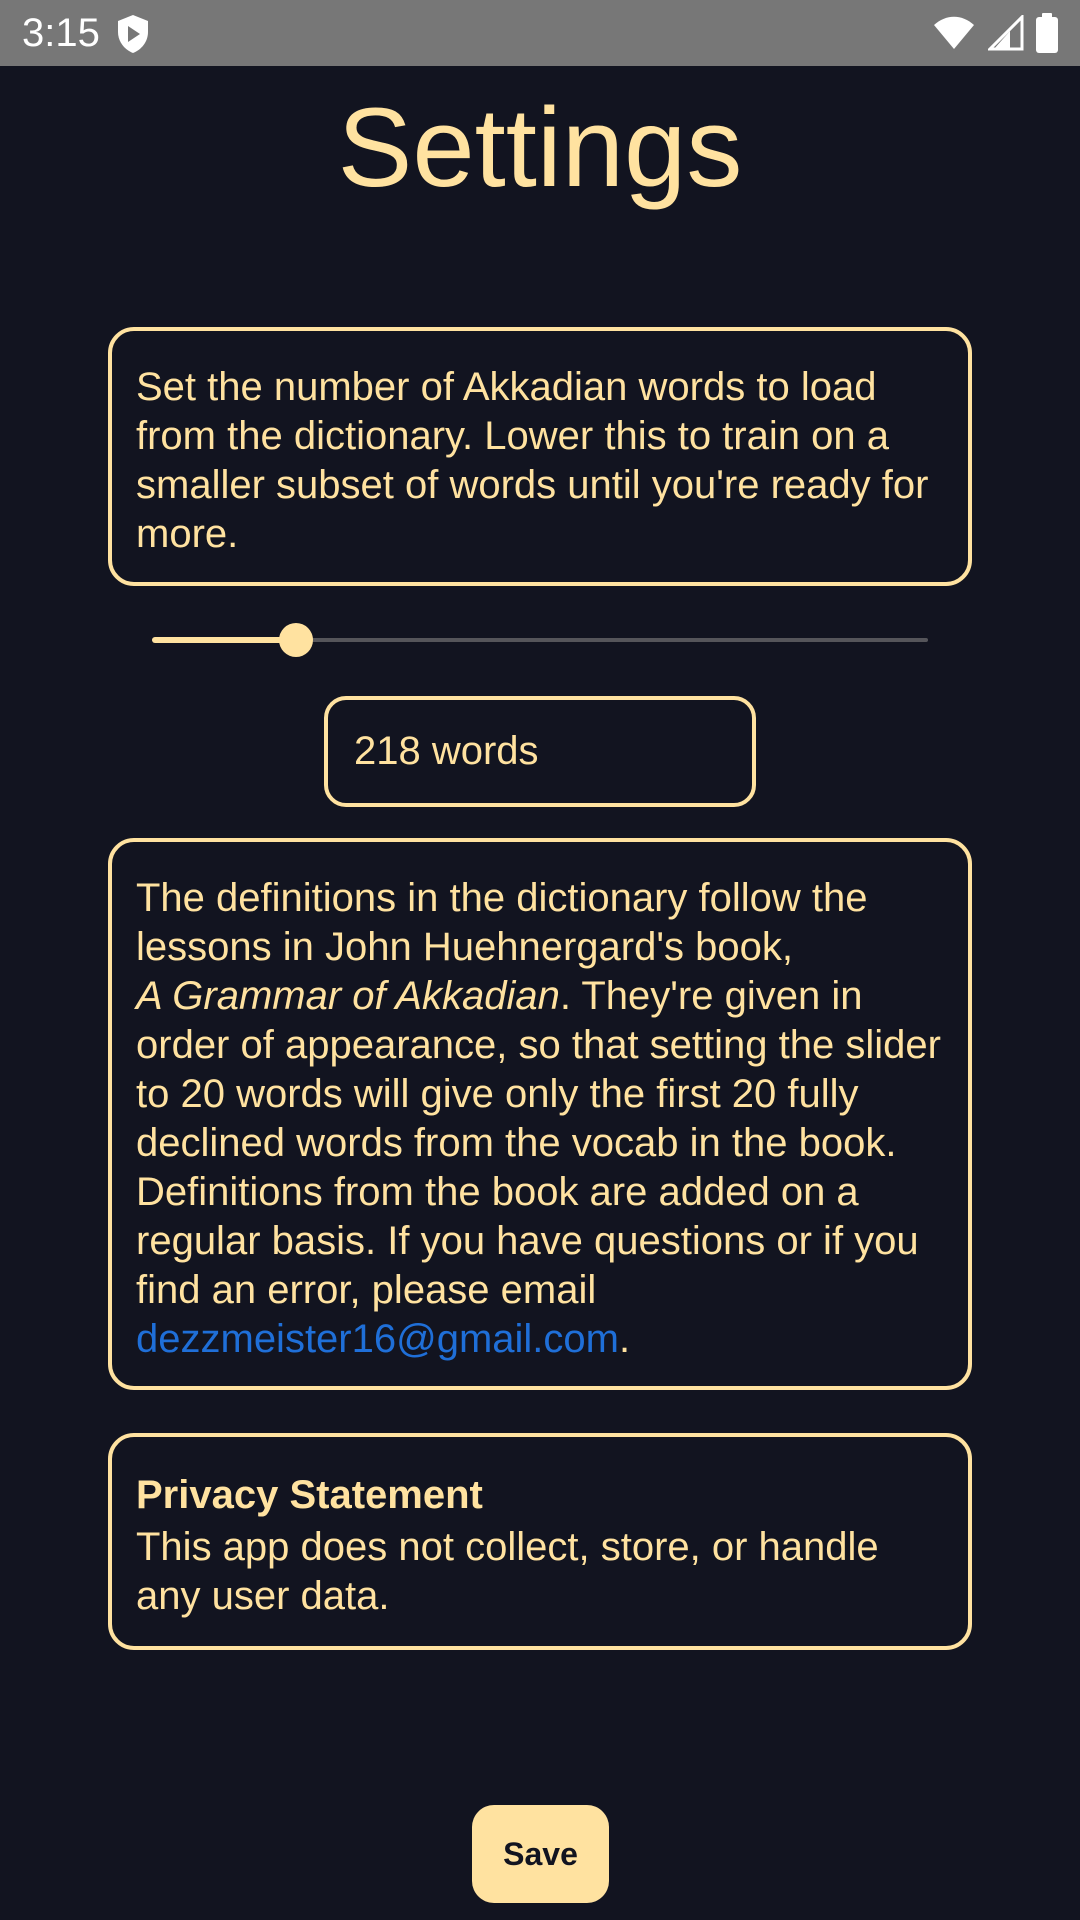 The width and height of the screenshot is (1080, 1920). Describe the element at coordinates (348, 996) in the screenshot. I see `book-title: A Grammar of Akkadian` at that location.